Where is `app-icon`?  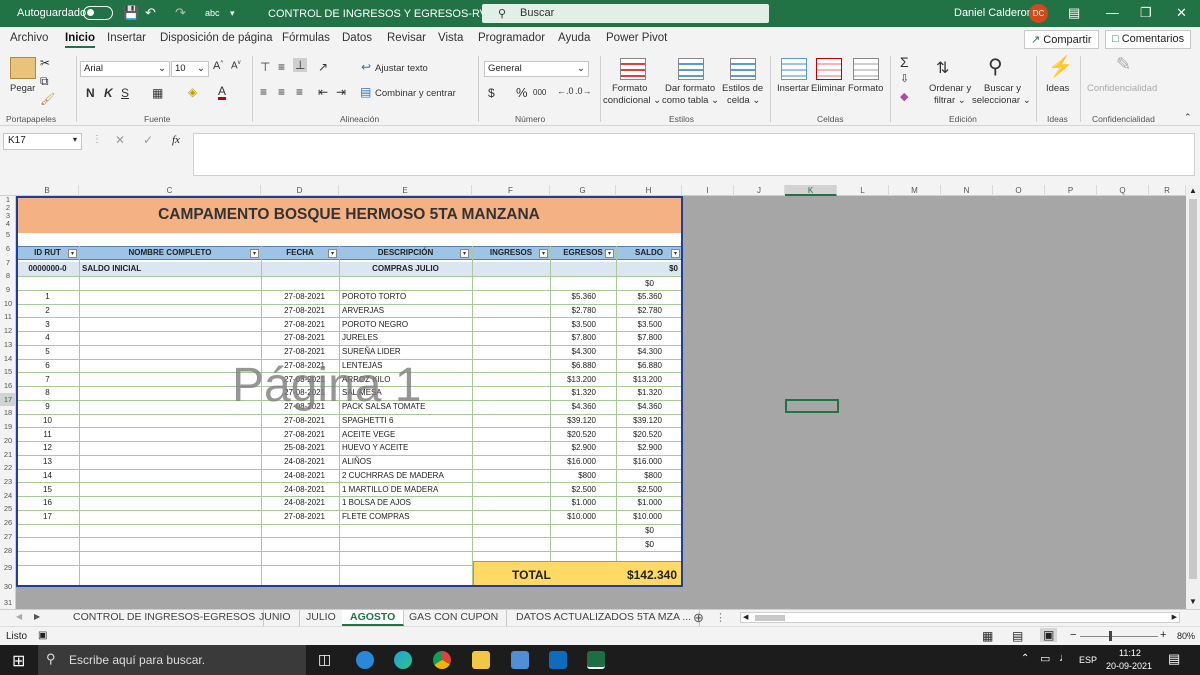
app-icon is located at coordinates (365, 660).